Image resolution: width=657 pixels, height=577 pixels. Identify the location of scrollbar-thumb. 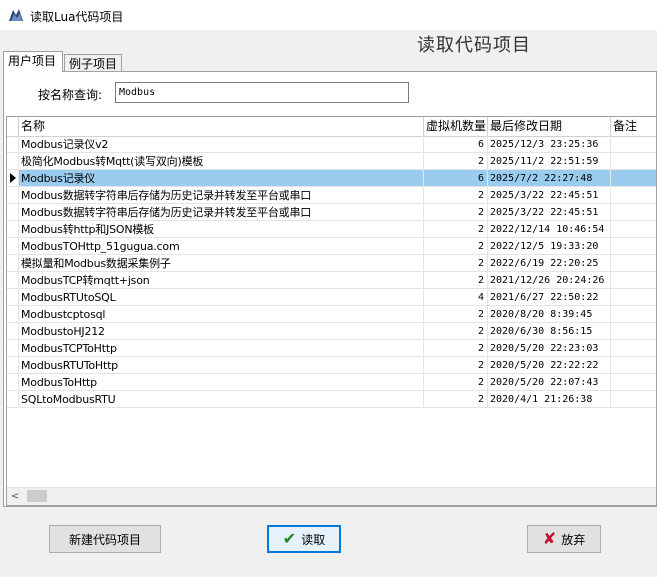
(37, 496).